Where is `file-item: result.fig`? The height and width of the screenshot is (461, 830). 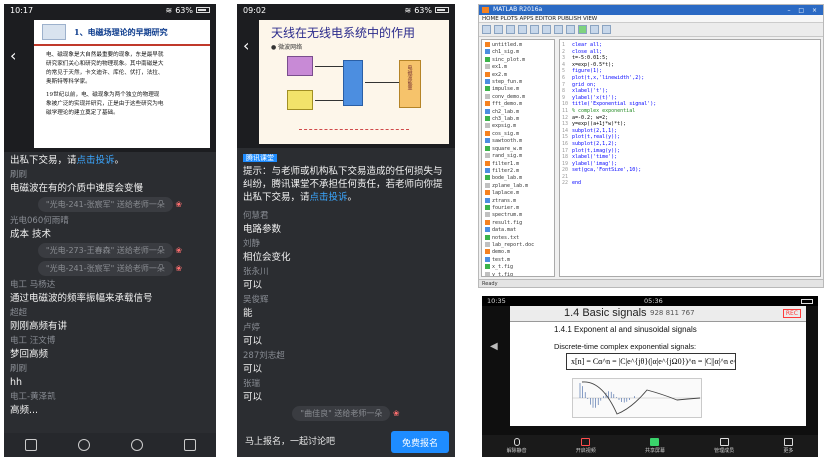
file-item: result.fig is located at coordinates (518, 223).